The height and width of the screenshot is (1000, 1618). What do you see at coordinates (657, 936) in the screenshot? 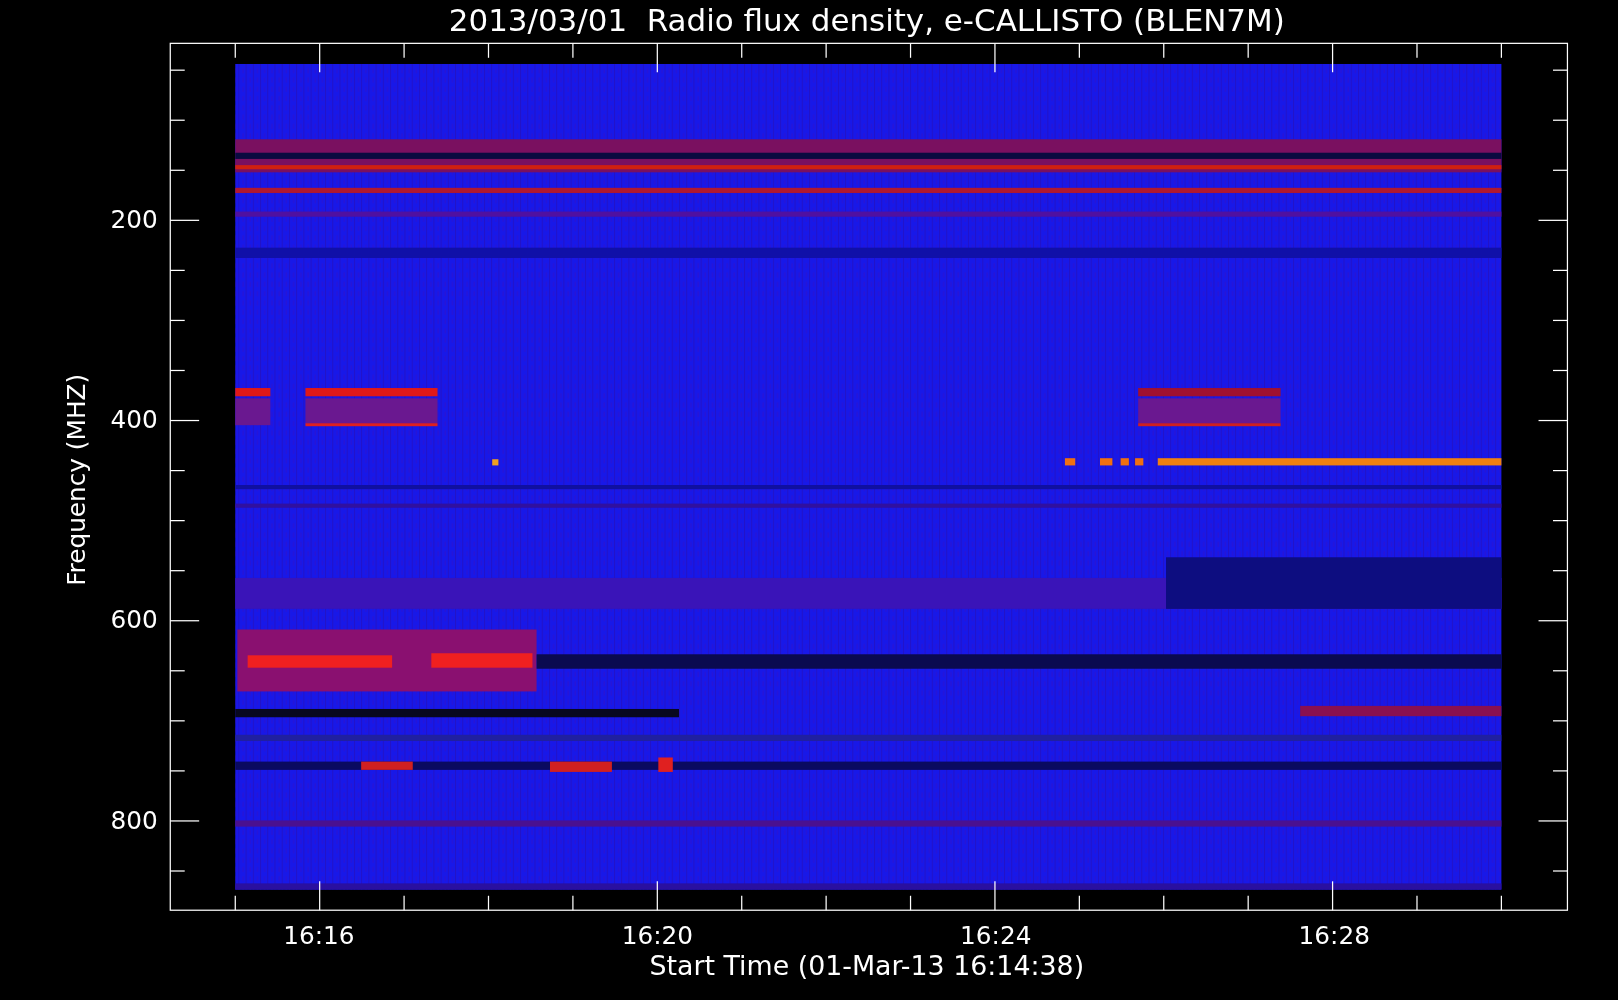
I see `tick-label: 16:20` at bounding box center [657, 936].